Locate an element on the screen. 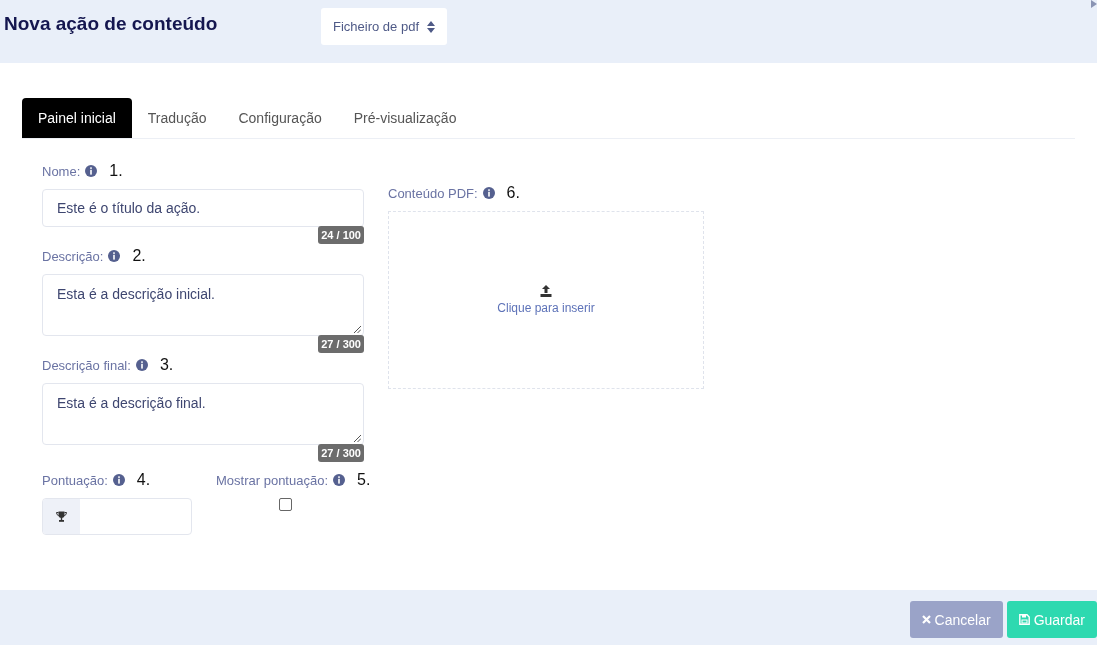  page-title: Nova ação de conteúdo is located at coordinates (111, 23).